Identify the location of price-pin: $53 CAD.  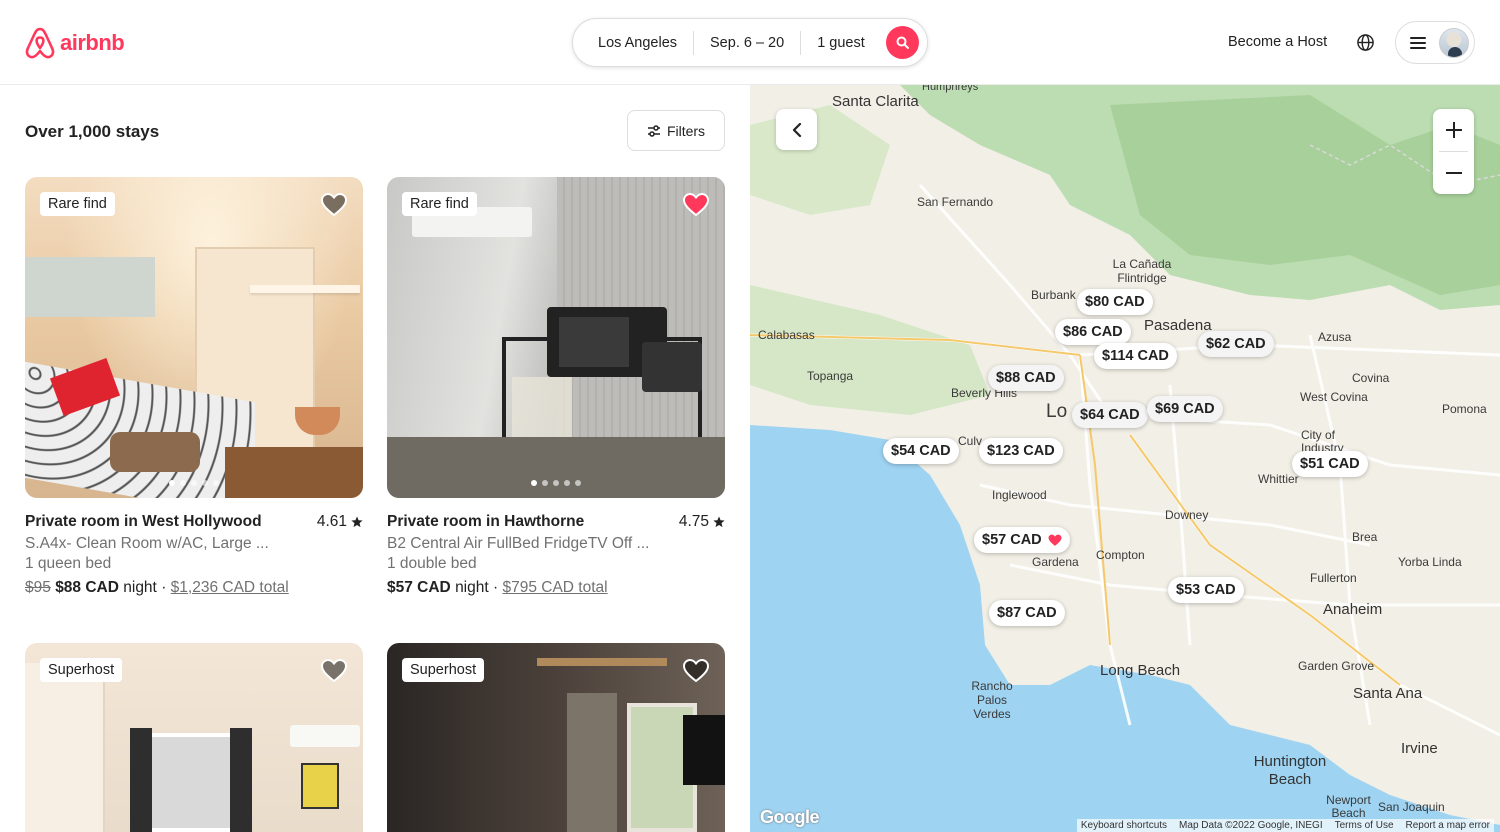
(1206, 590).